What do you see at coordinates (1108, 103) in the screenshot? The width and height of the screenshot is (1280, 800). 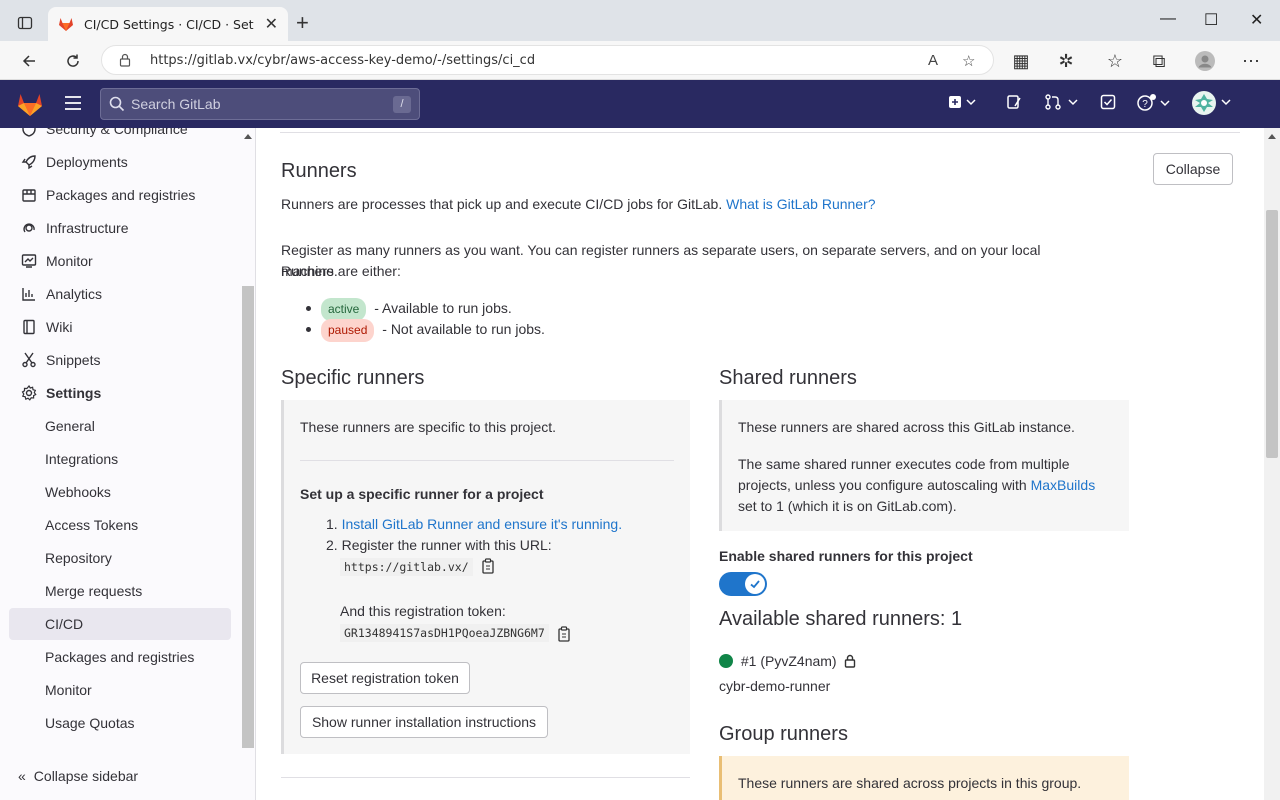 I see `todos-icon` at bounding box center [1108, 103].